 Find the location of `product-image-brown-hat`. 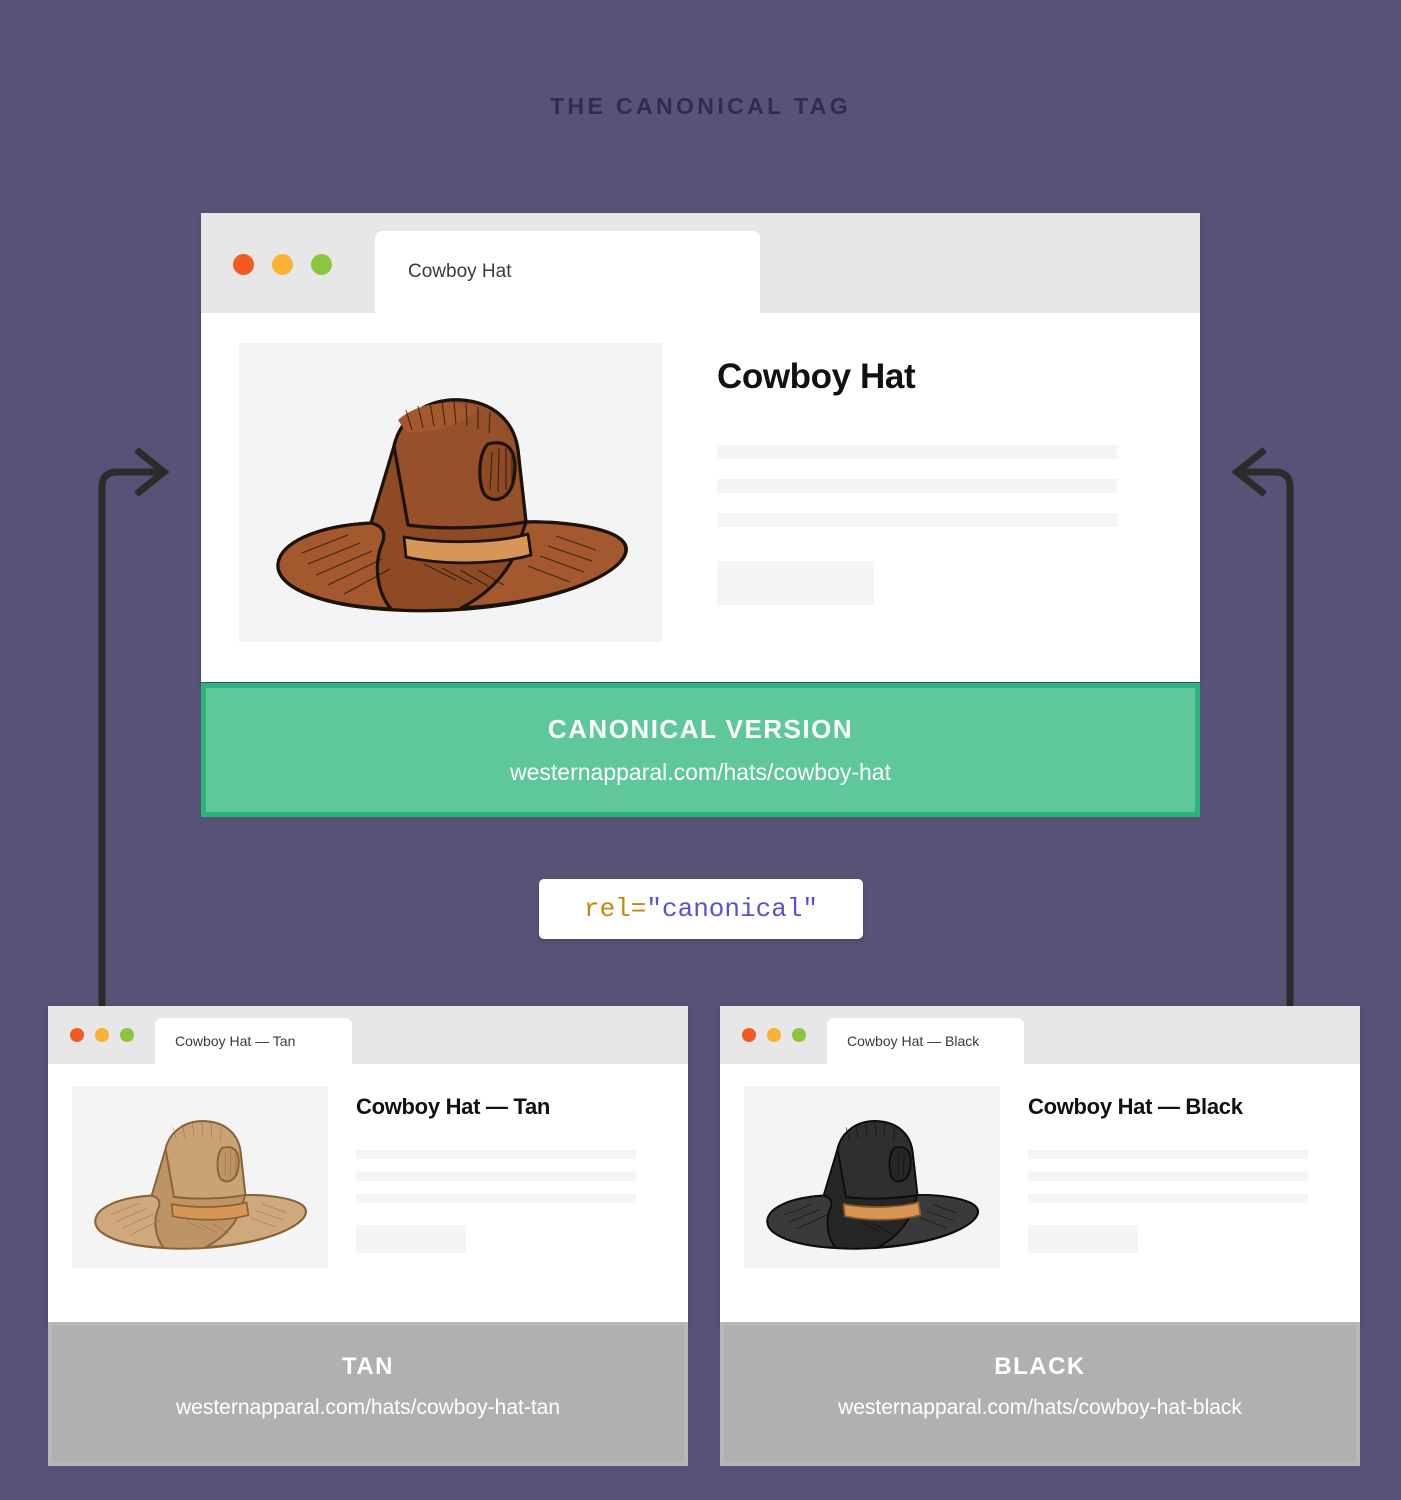

product-image-brown-hat is located at coordinates (450, 492).